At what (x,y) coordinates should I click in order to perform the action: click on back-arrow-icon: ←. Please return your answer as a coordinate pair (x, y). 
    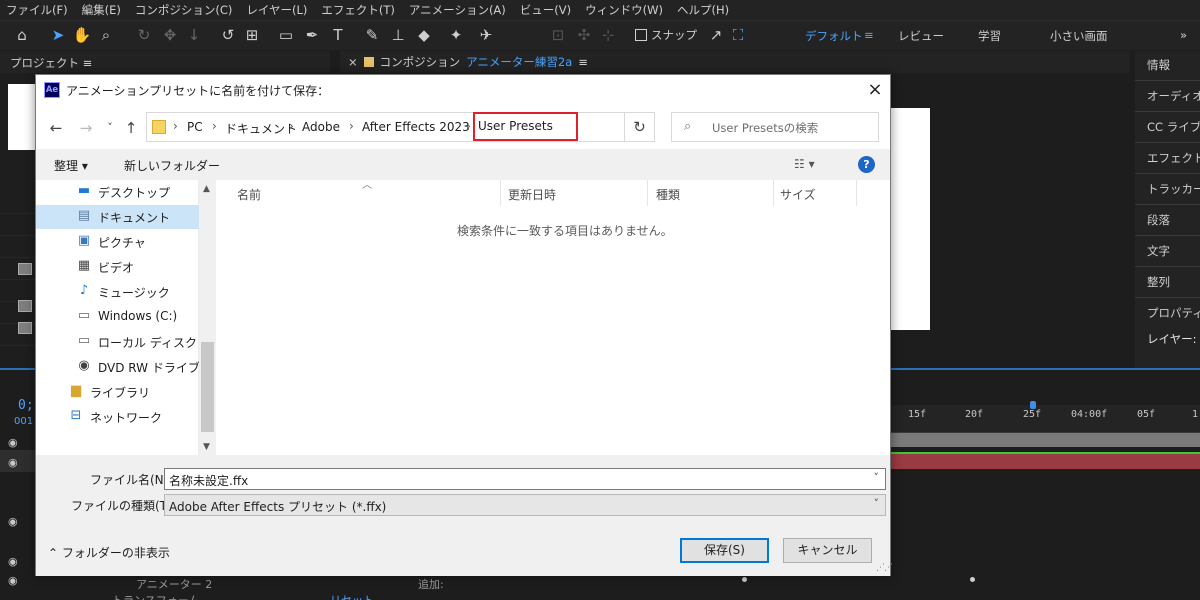
    Looking at the image, I should click on (56, 128).